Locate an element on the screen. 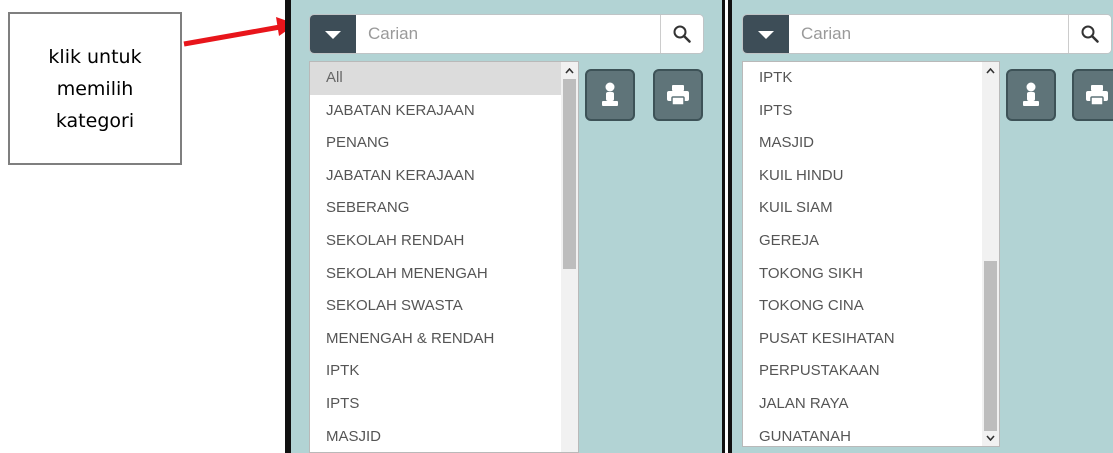 This screenshot has height=453, width=1113. dropdown-option: SEKOLAH RENDAH is located at coordinates (435, 241).